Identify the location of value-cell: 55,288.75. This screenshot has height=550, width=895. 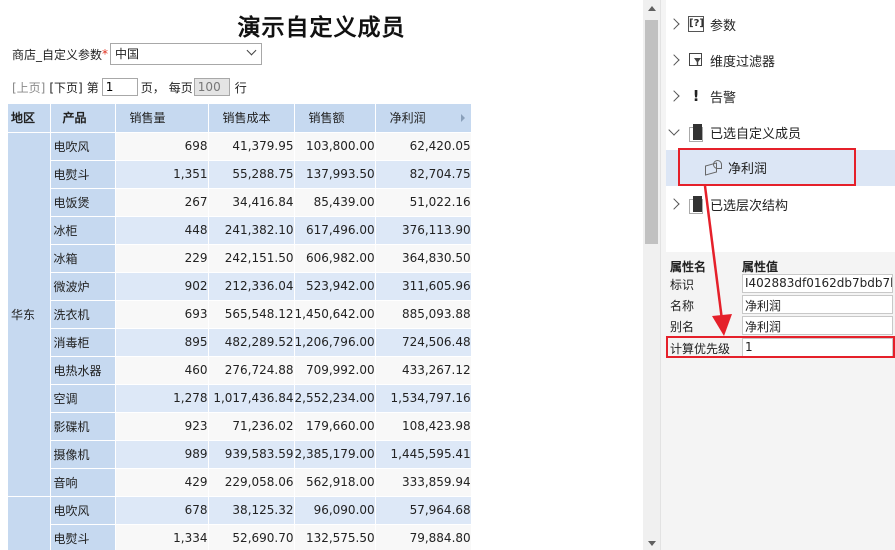
(251, 174).